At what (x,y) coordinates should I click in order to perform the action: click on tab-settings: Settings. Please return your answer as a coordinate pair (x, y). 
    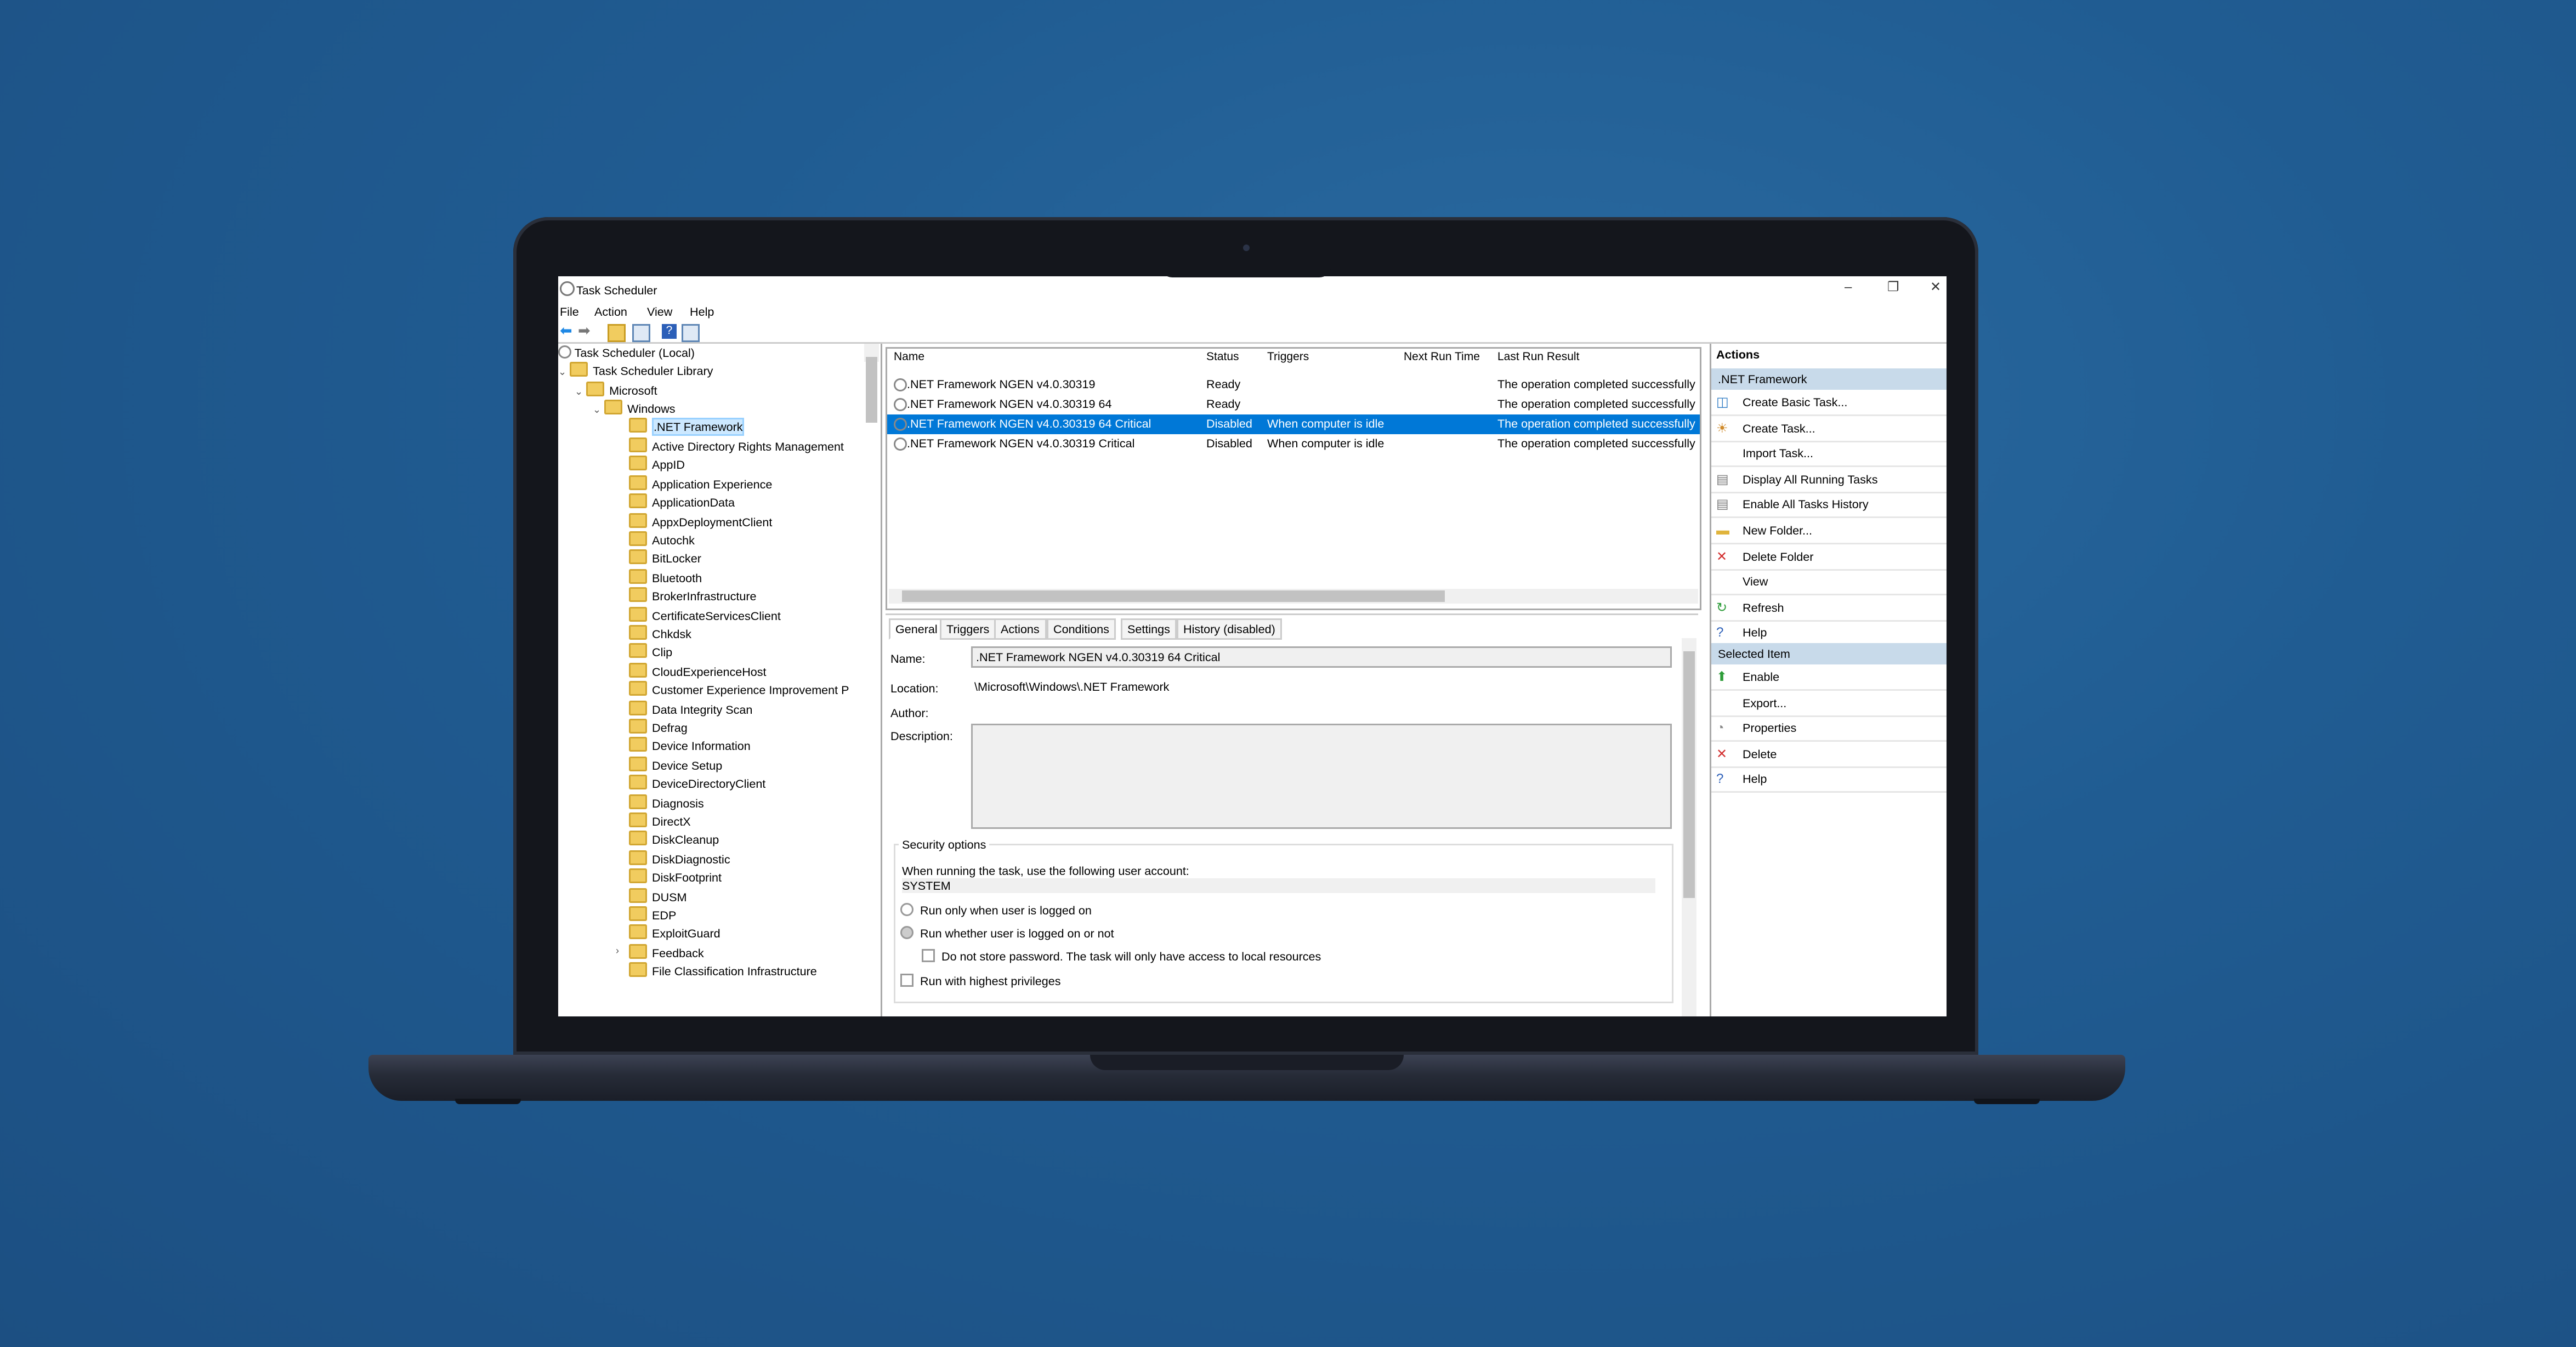
    Looking at the image, I should click on (1149, 629).